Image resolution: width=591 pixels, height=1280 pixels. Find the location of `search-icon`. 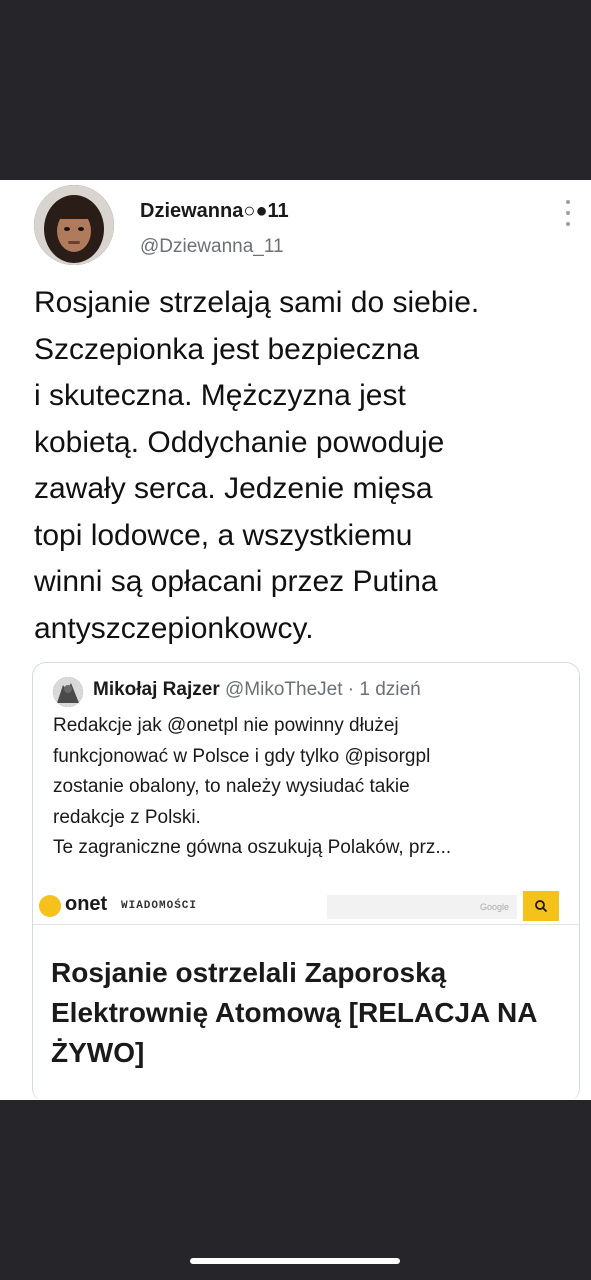

search-icon is located at coordinates (541, 906).